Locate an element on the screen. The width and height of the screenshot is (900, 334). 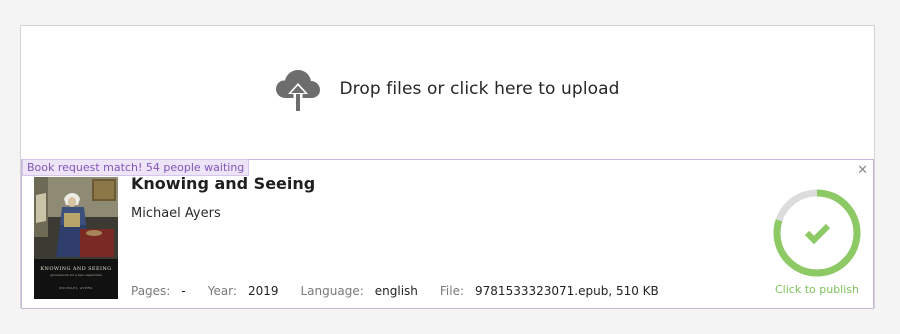
dropzone-content: Drop files or click here to upload is located at coordinates (447, 89).